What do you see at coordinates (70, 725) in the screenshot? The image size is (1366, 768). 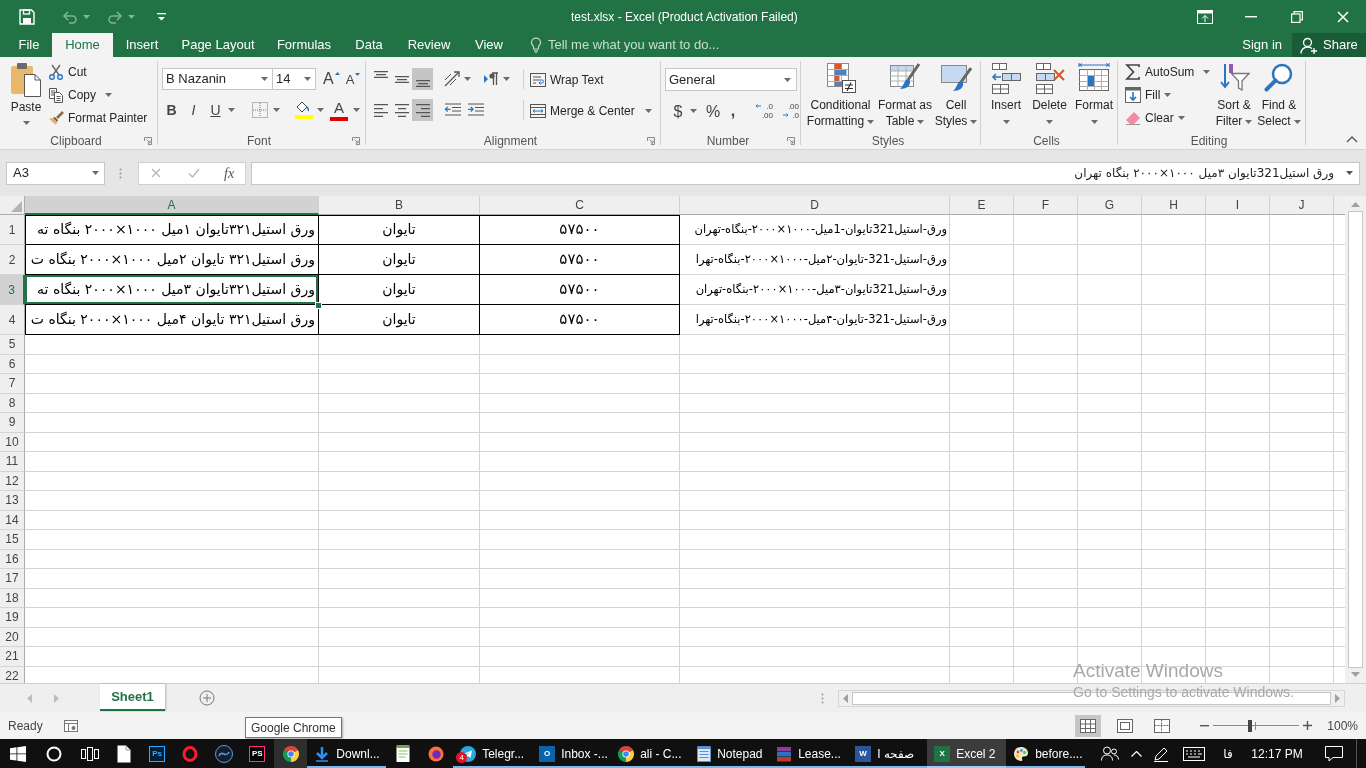 I see `macro-record-icon` at bounding box center [70, 725].